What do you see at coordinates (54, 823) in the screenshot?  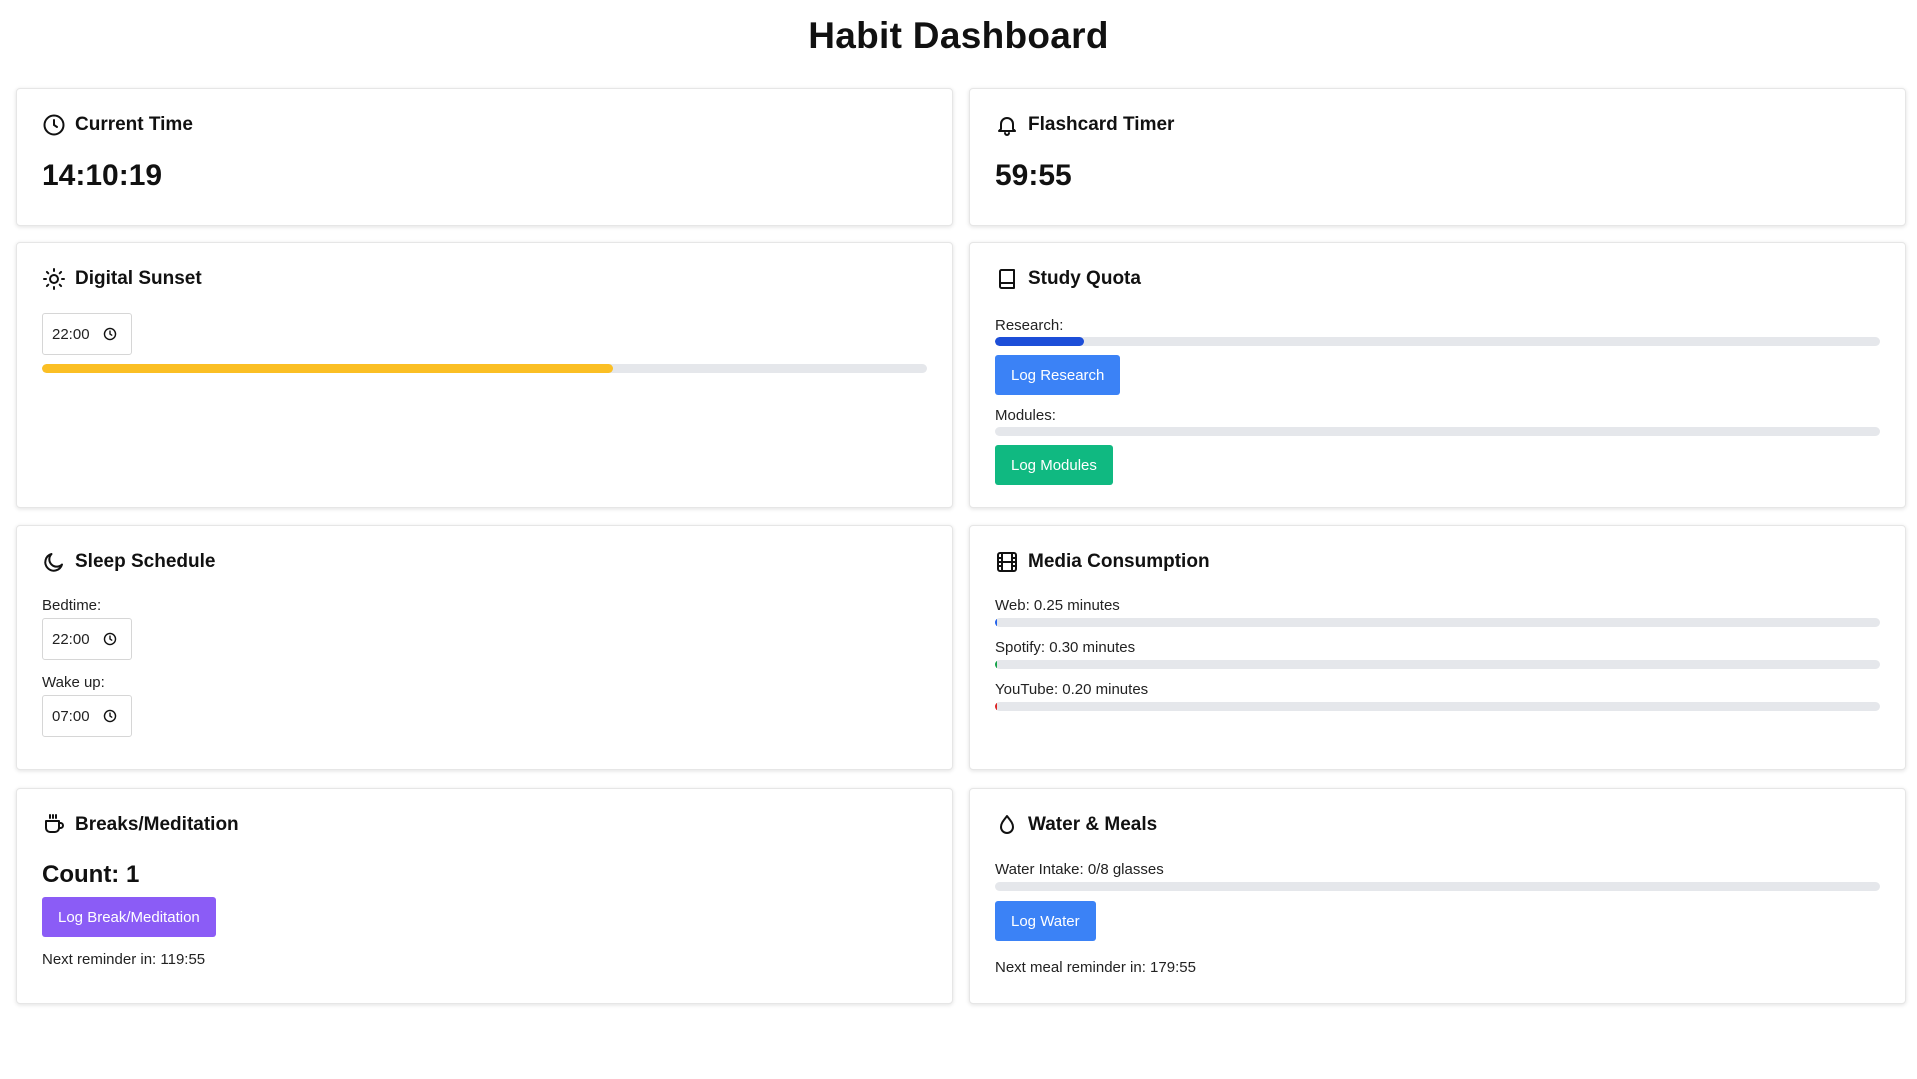 I see `coffee-icon` at bounding box center [54, 823].